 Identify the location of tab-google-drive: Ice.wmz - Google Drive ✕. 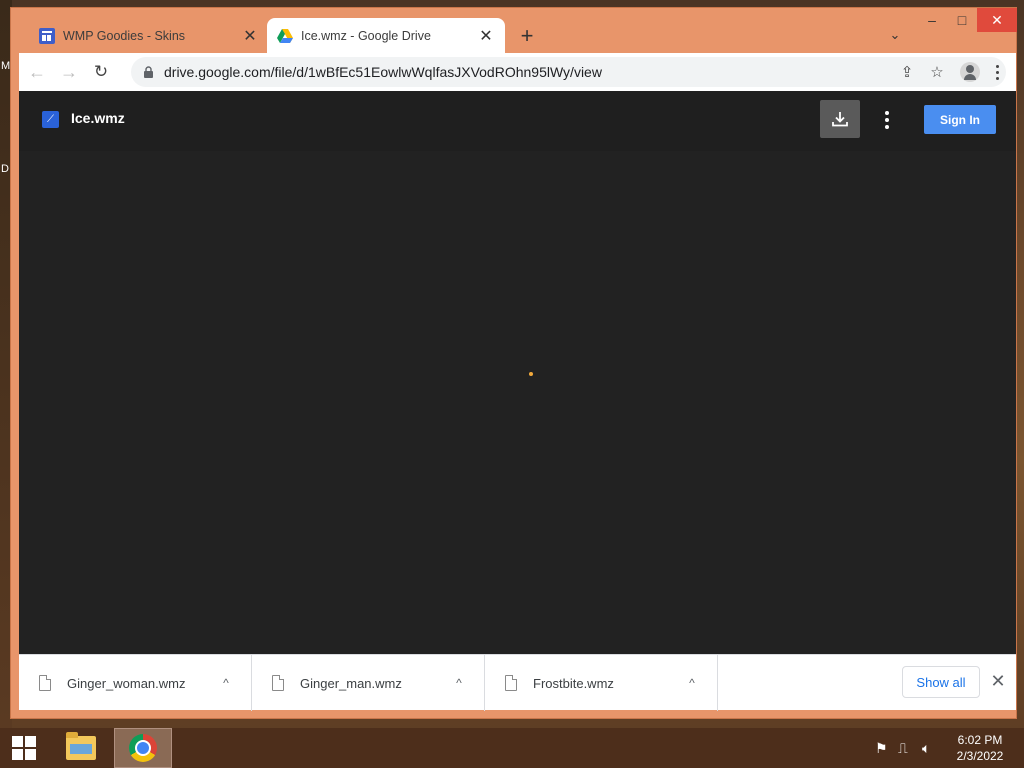
(386, 35).